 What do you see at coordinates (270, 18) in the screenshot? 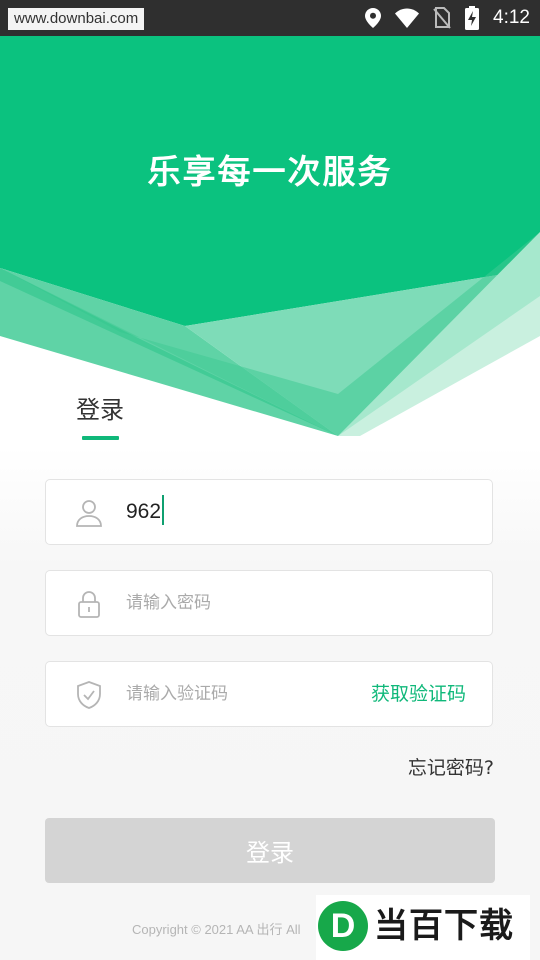
I see `status-bar: www.downbai.com 4:12` at bounding box center [270, 18].